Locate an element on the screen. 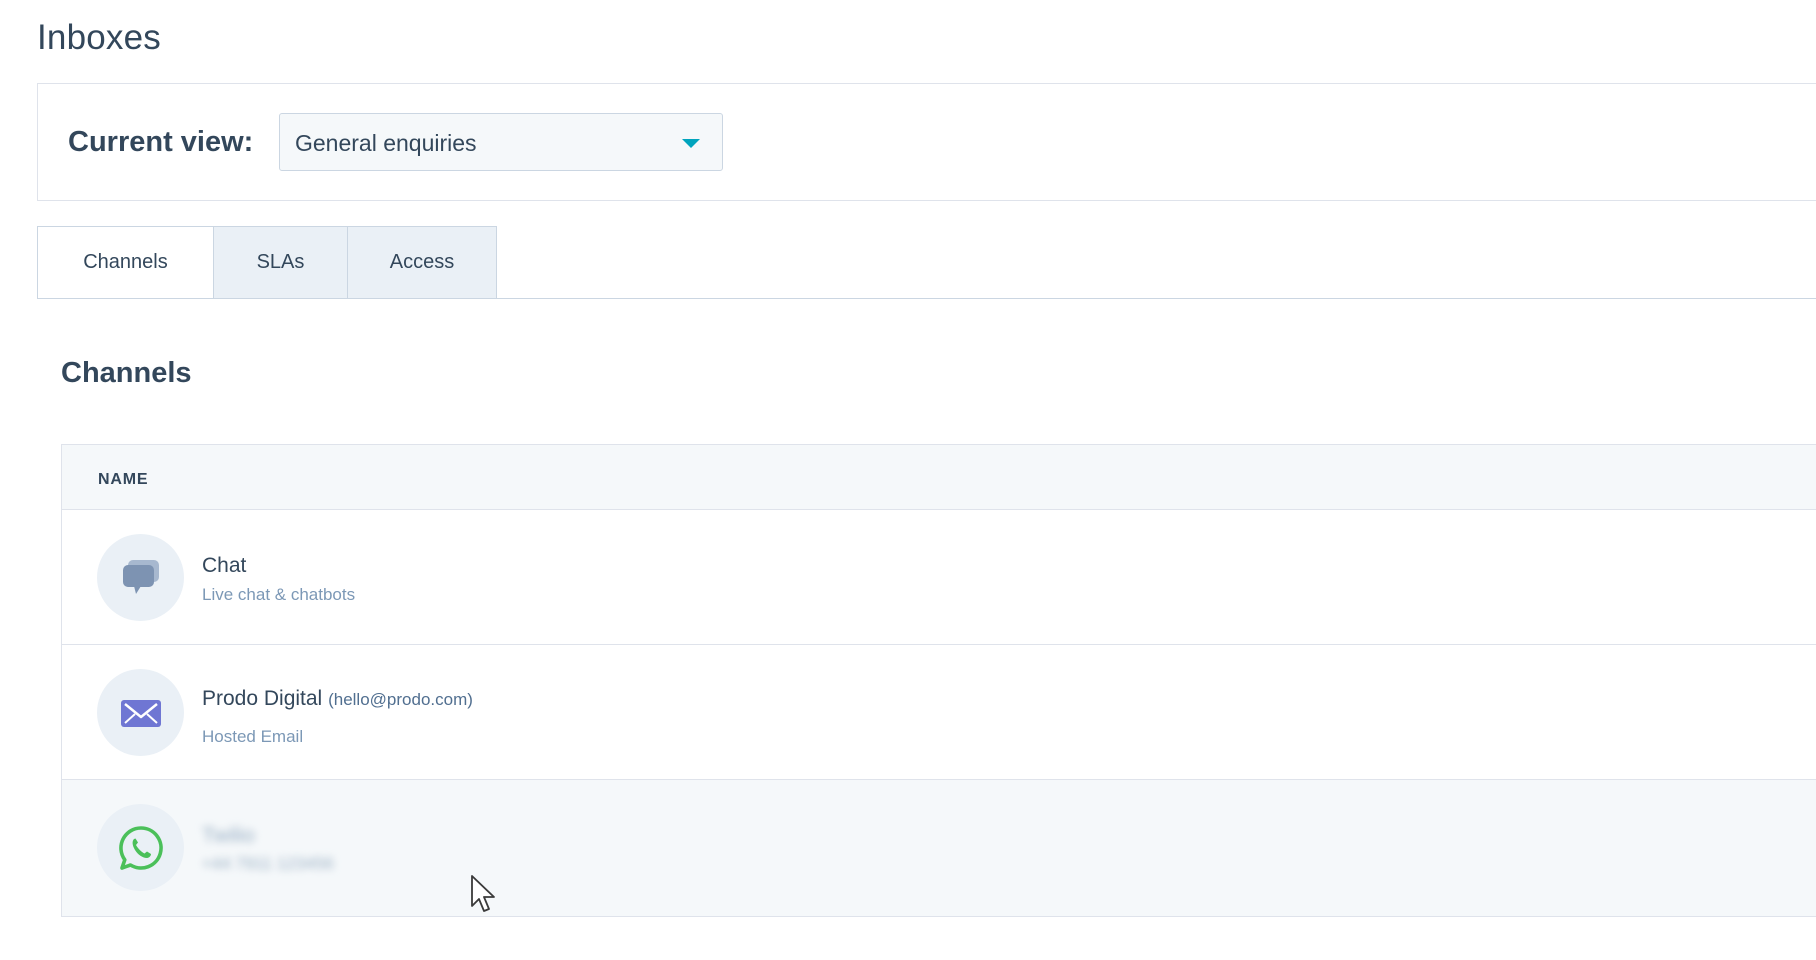  envelope-icon is located at coordinates (140, 713).